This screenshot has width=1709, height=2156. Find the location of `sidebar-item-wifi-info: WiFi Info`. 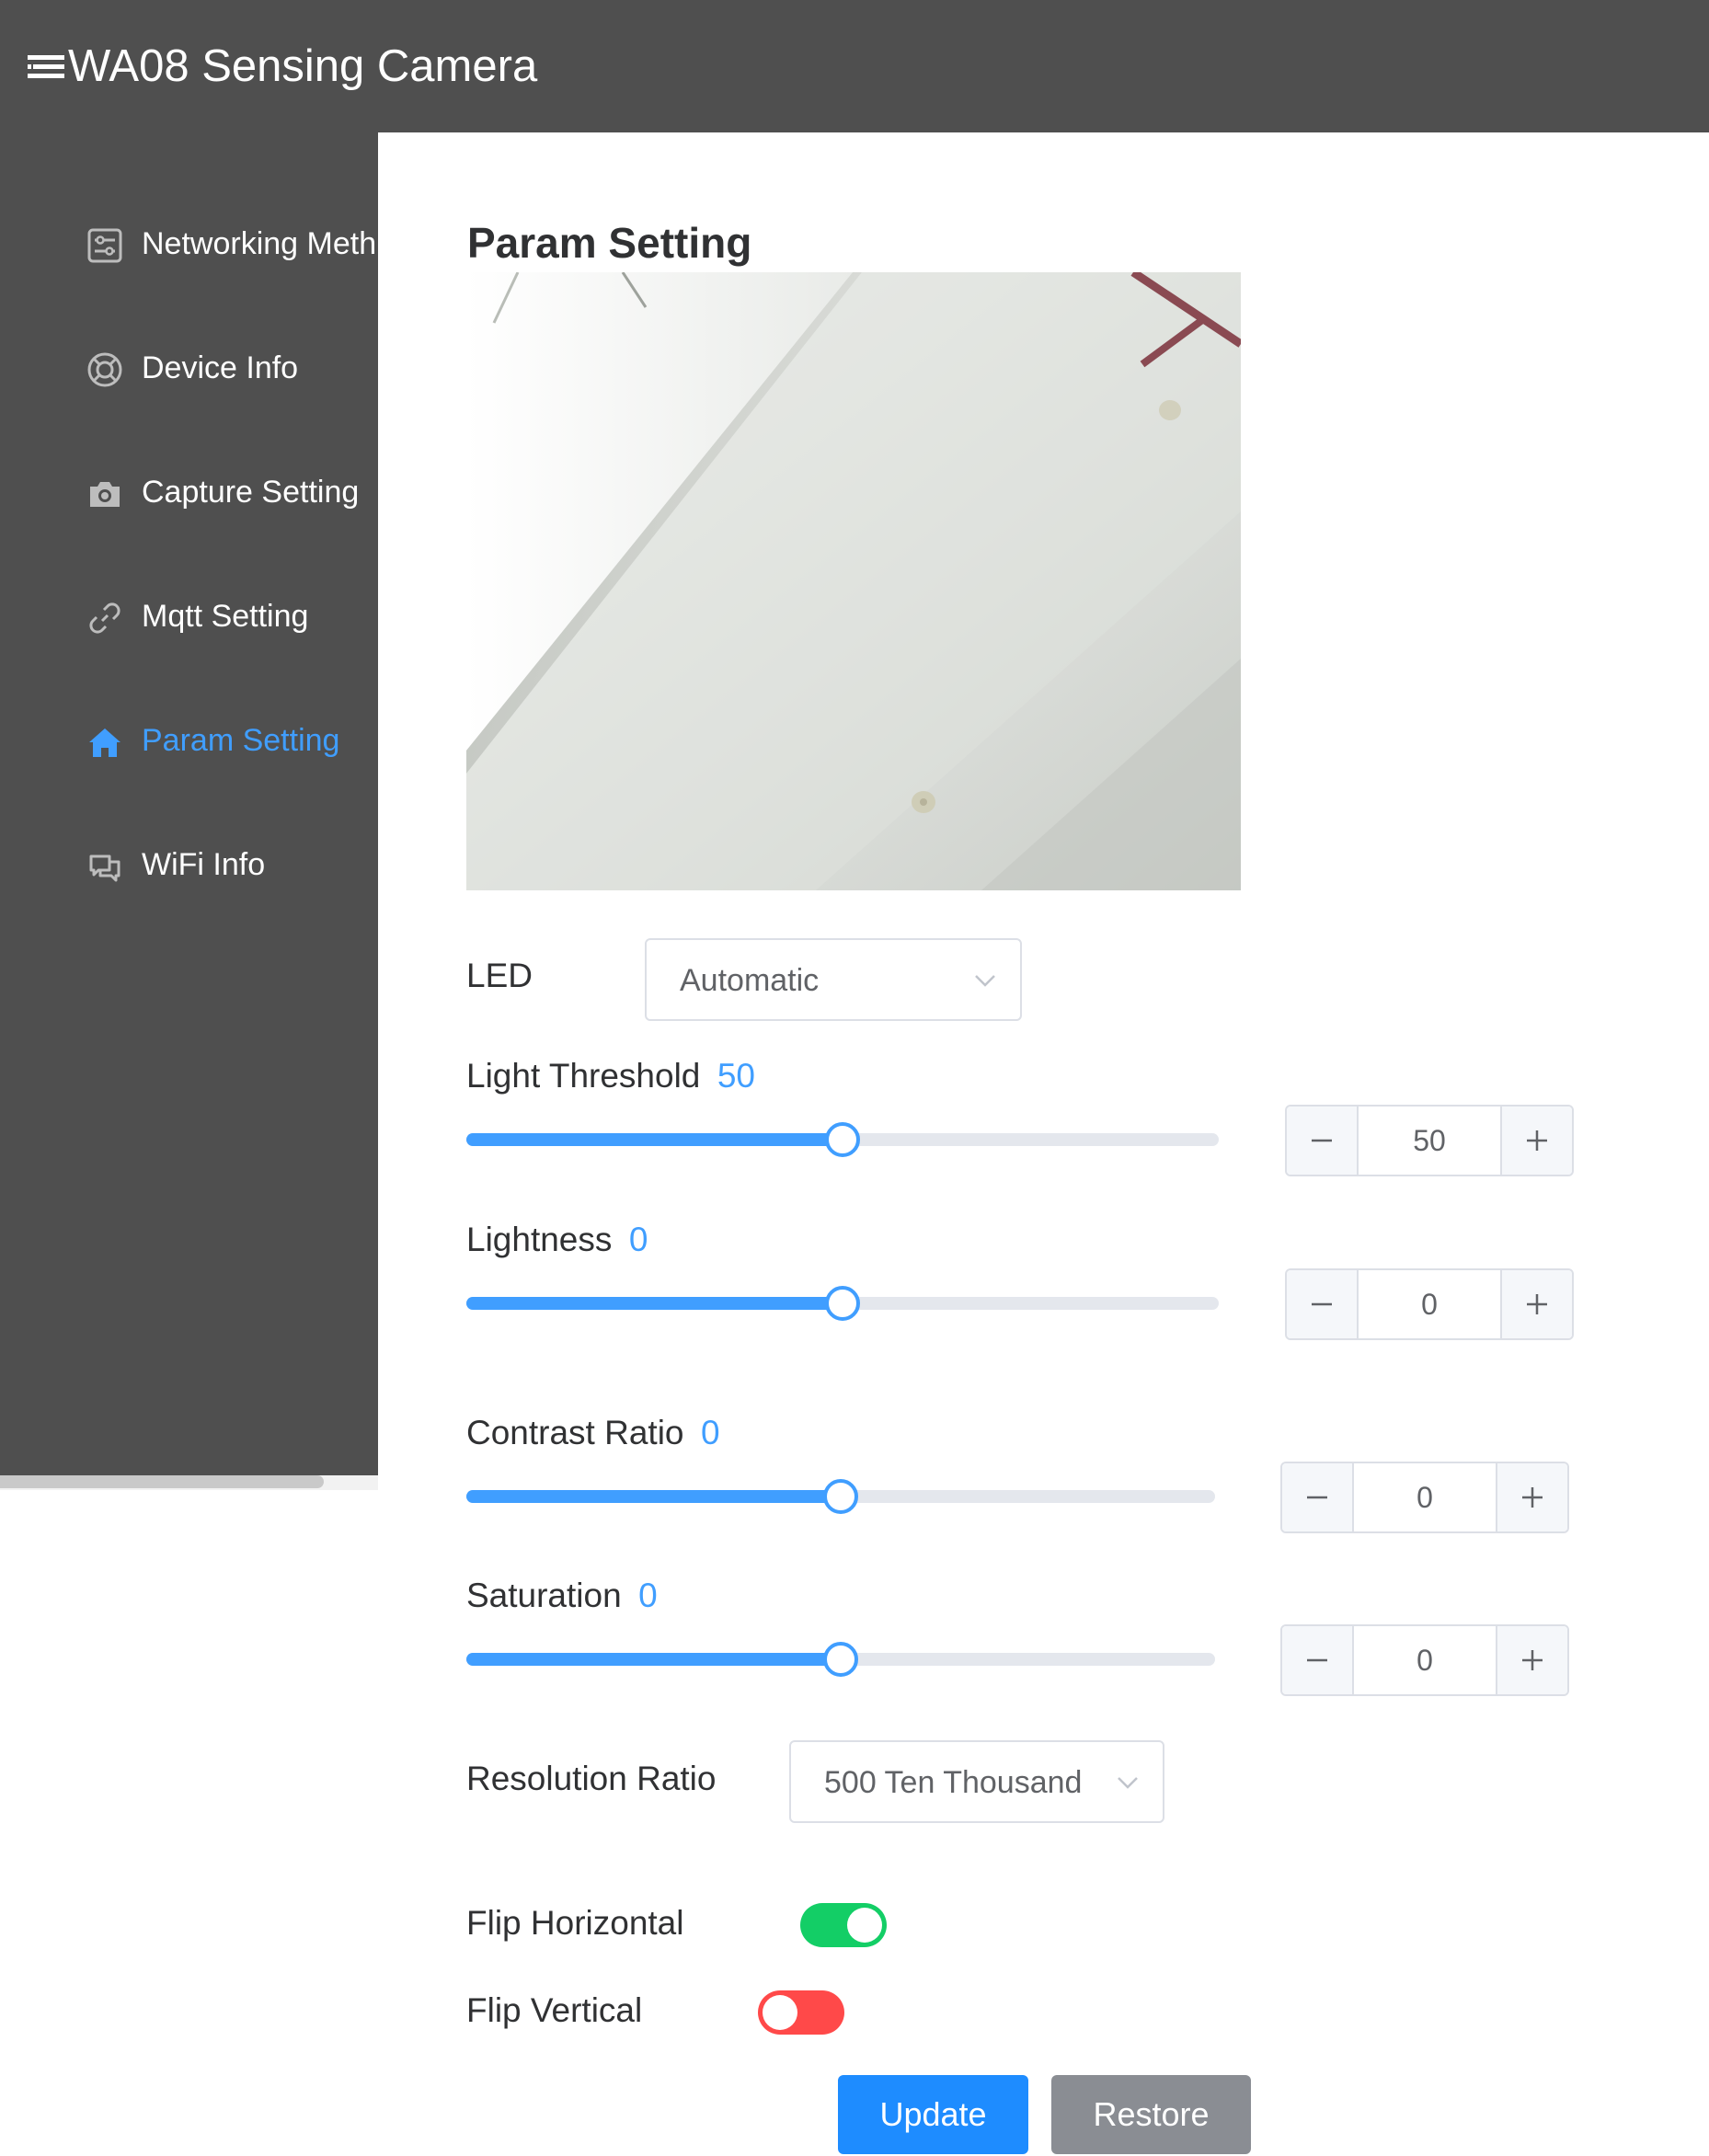

sidebar-item-wifi-info: WiFi Info is located at coordinates (189, 864).